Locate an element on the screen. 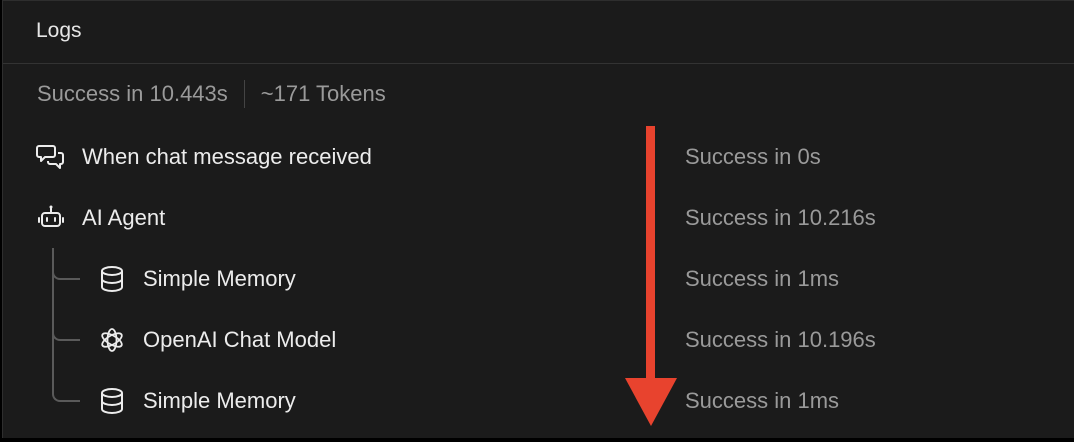 The width and height of the screenshot is (1074, 442). log-row-ai-agent: AI Agent Success in 10.216s is located at coordinates (538, 217).